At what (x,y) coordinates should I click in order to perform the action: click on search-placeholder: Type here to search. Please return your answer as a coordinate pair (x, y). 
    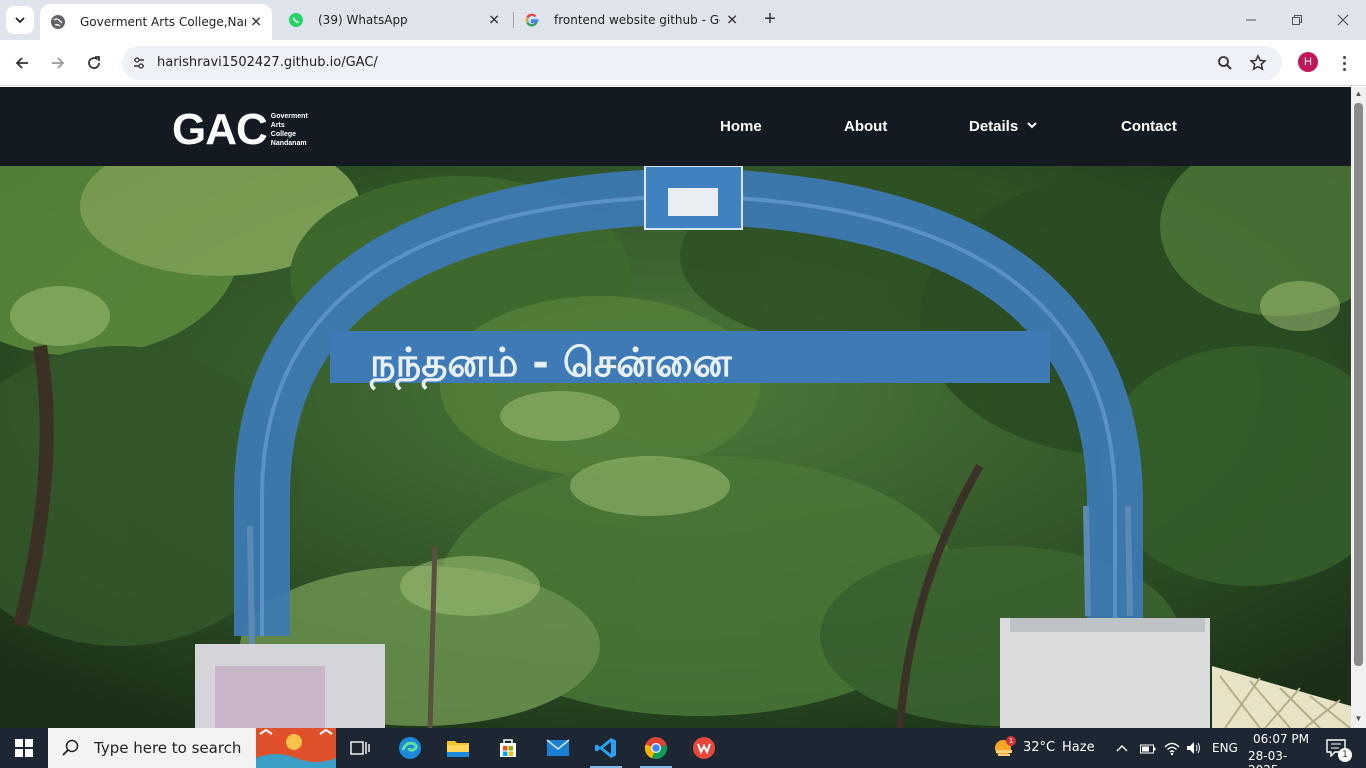
    Looking at the image, I should click on (168, 748).